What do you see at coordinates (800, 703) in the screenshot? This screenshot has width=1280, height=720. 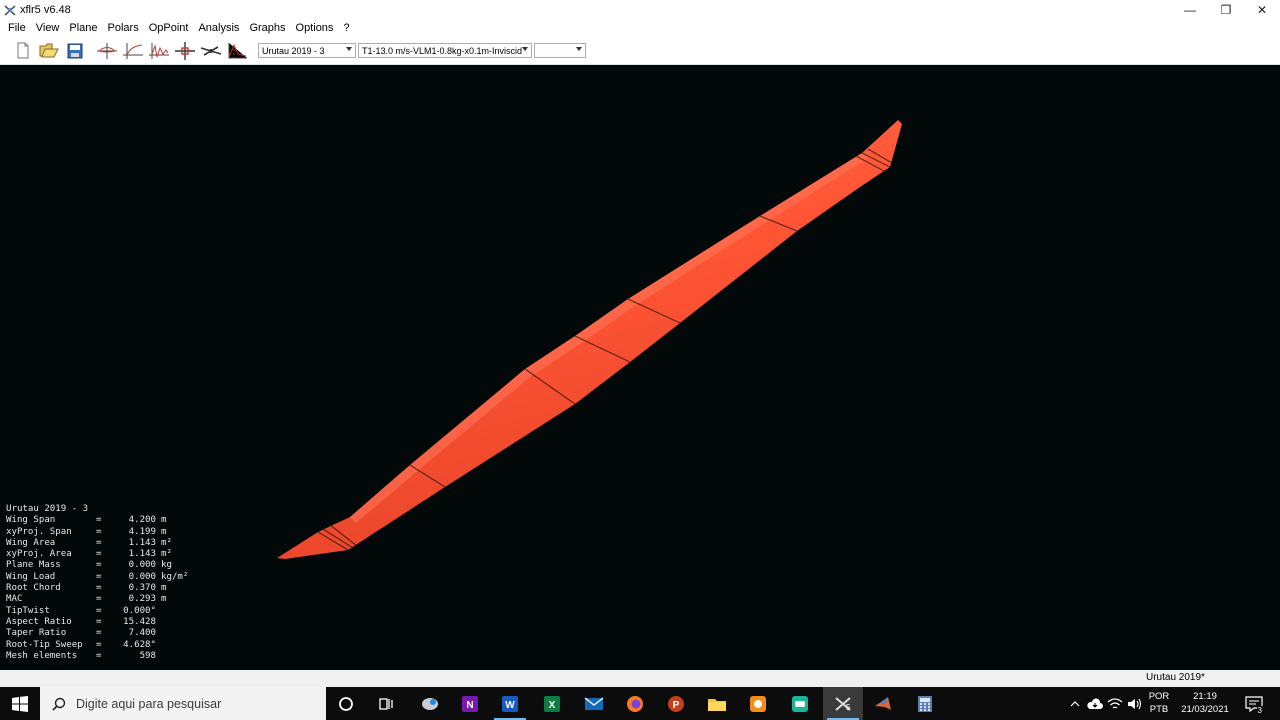 I see `game-app-icon` at bounding box center [800, 703].